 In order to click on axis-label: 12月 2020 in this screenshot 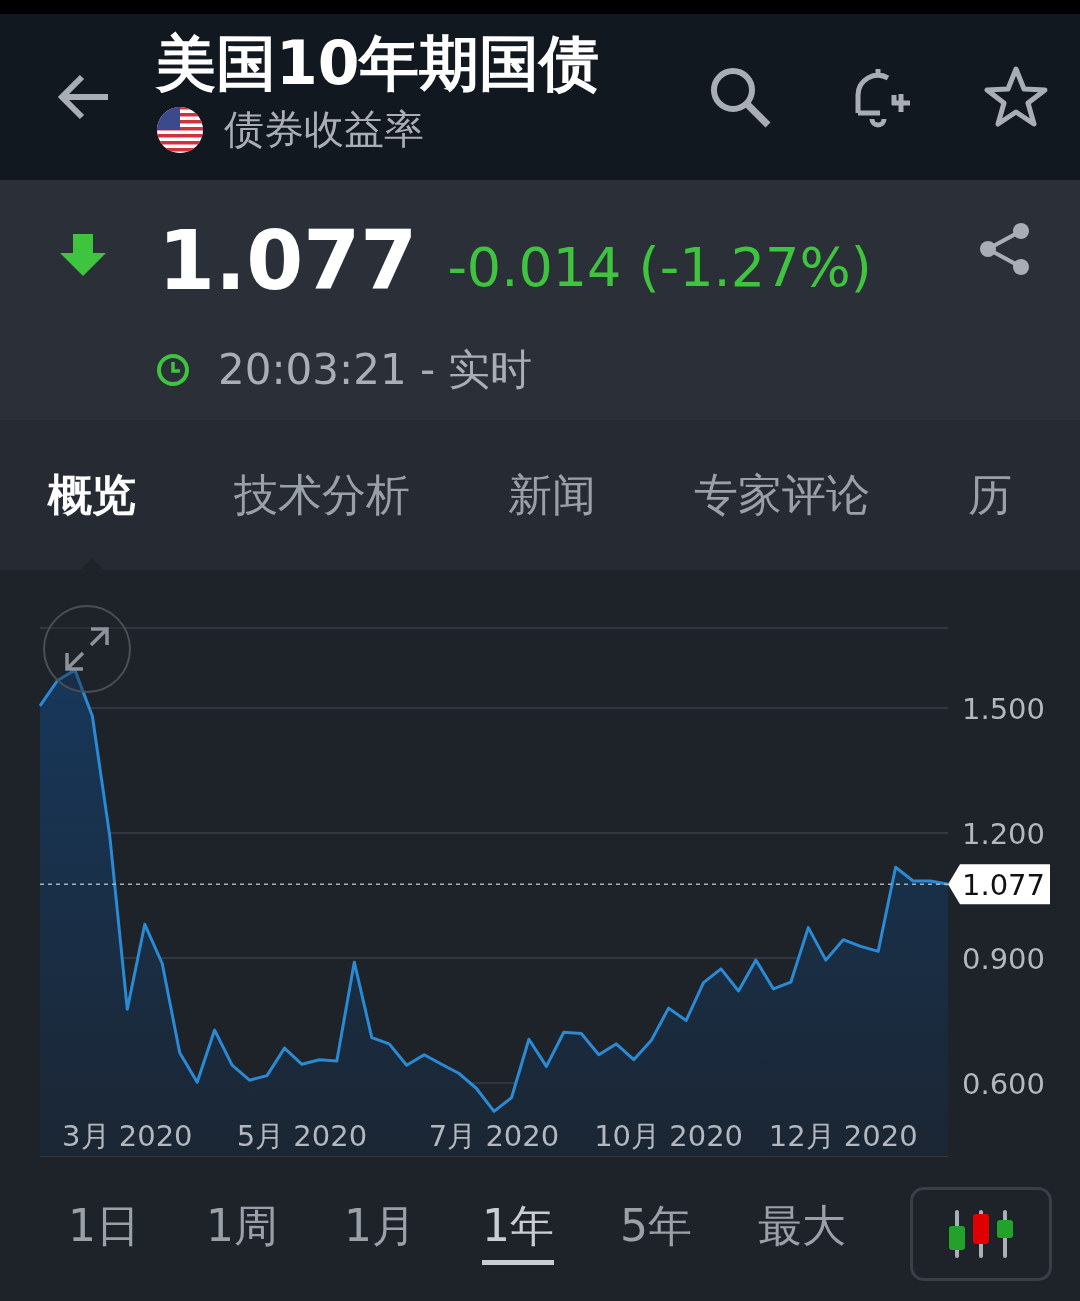, I will do `click(843, 1136)`.